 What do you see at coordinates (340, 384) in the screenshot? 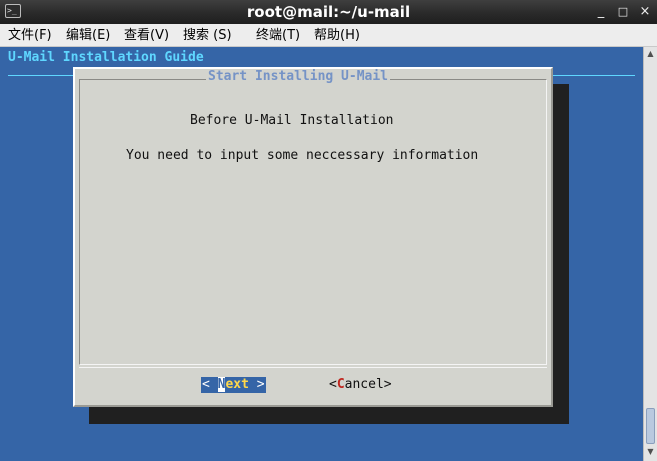
I see `cancel-button-hotkey: C` at bounding box center [340, 384].